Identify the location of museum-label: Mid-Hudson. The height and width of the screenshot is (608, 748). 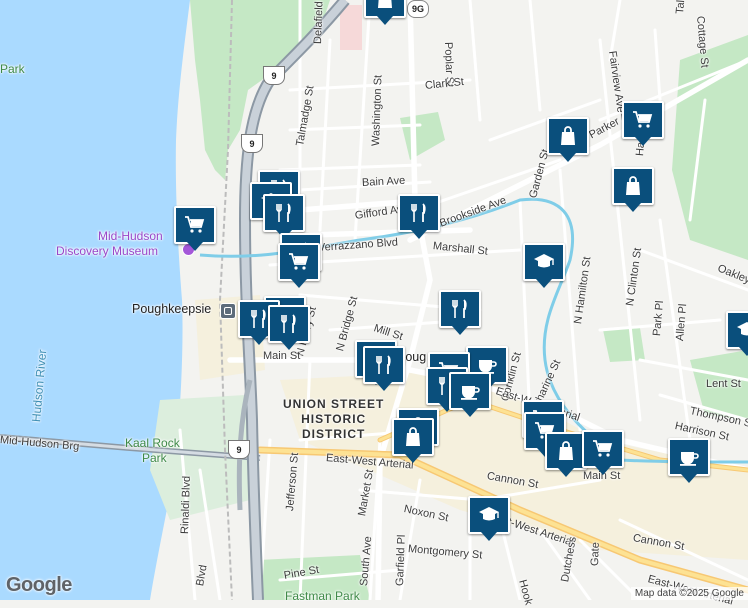
(130, 236).